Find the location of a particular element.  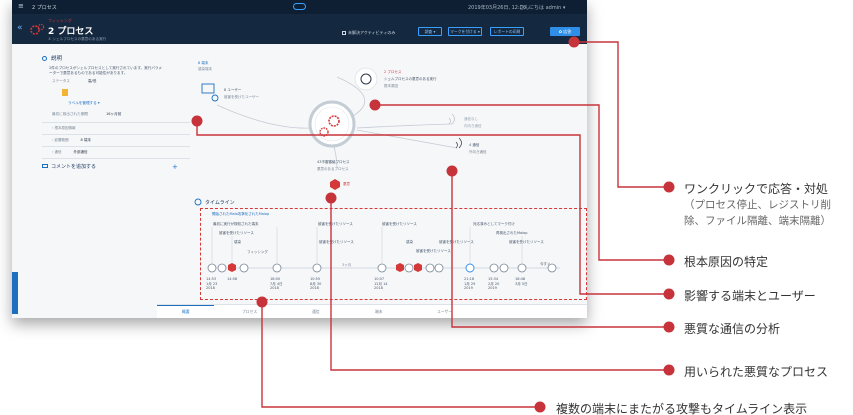

callout-root-cause: 根本原因の特定 is located at coordinates (726, 262).